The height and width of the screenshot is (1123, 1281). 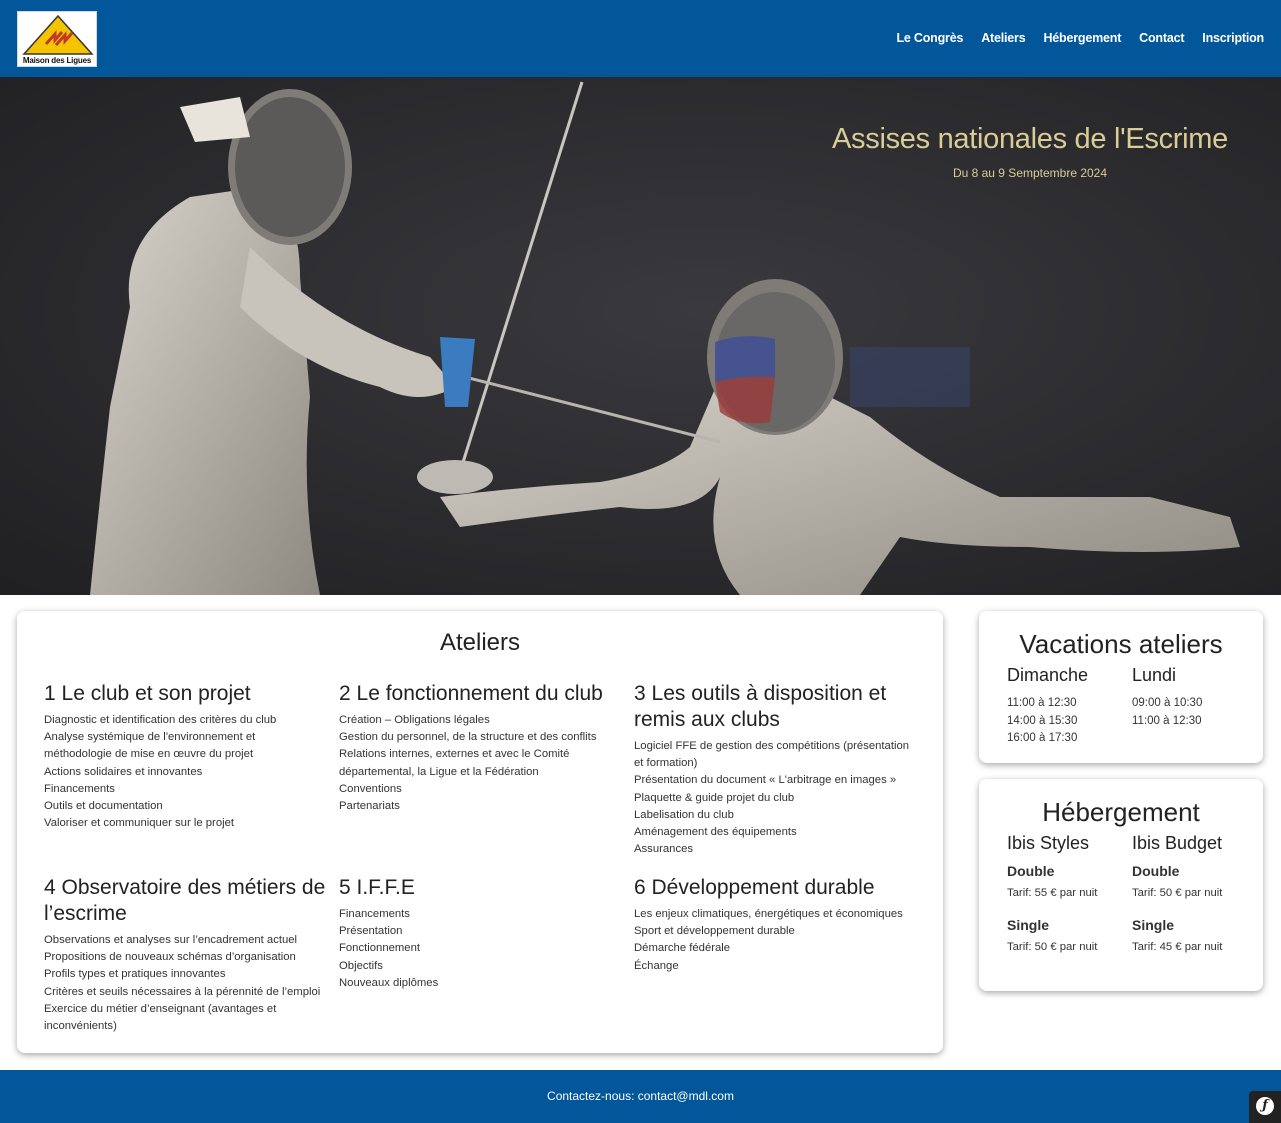 What do you see at coordinates (929, 38) in the screenshot?
I see `nav-link-congres: Le Congrès` at bounding box center [929, 38].